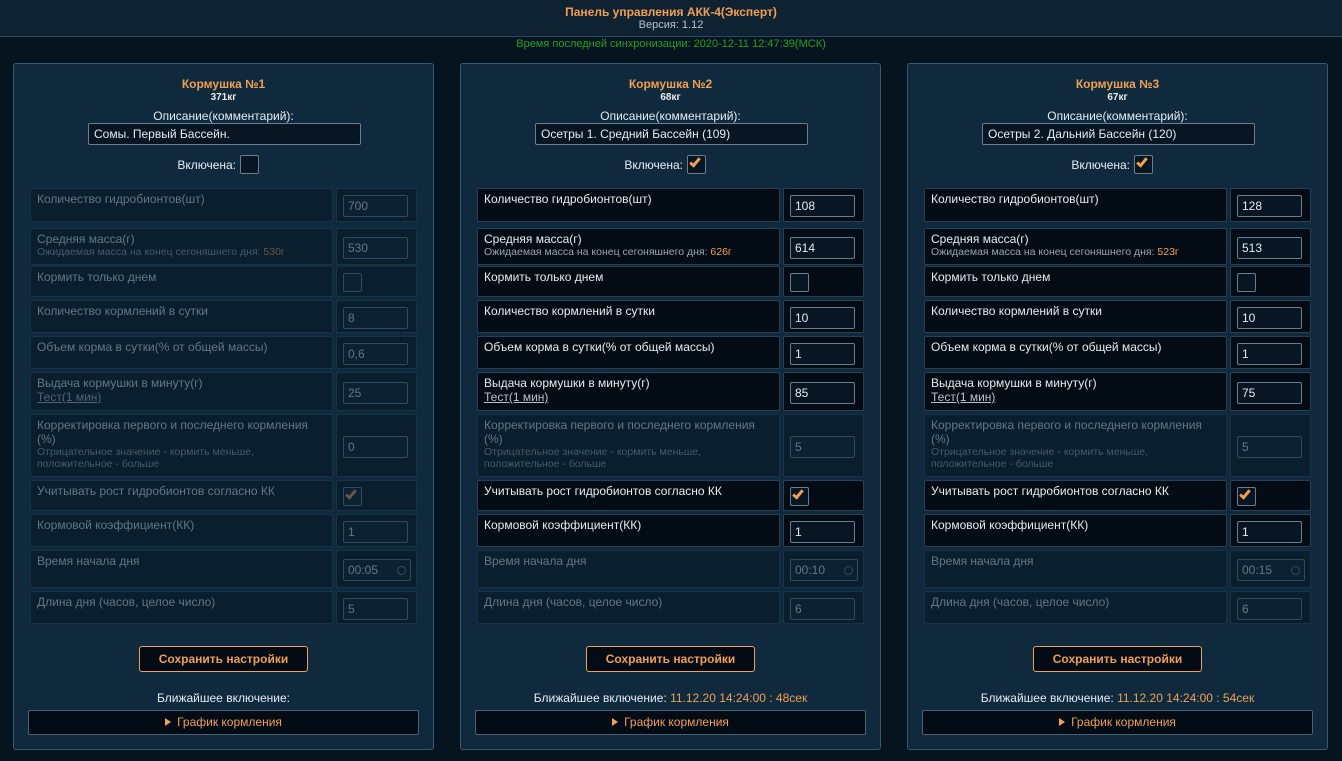 The height and width of the screenshot is (761, 1342). I want to click on expected-mass-value: 626г, so click(721, 252).